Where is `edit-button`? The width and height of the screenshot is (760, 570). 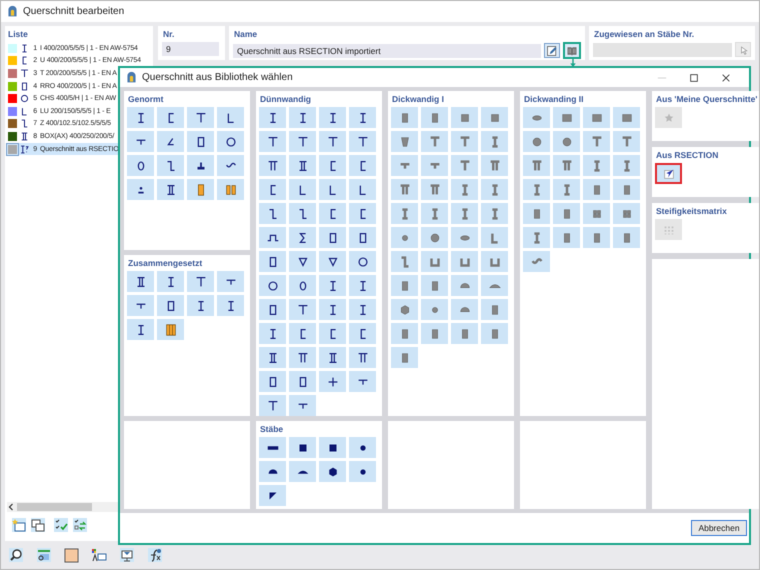
edit-button is located at coordinates (552, 50).